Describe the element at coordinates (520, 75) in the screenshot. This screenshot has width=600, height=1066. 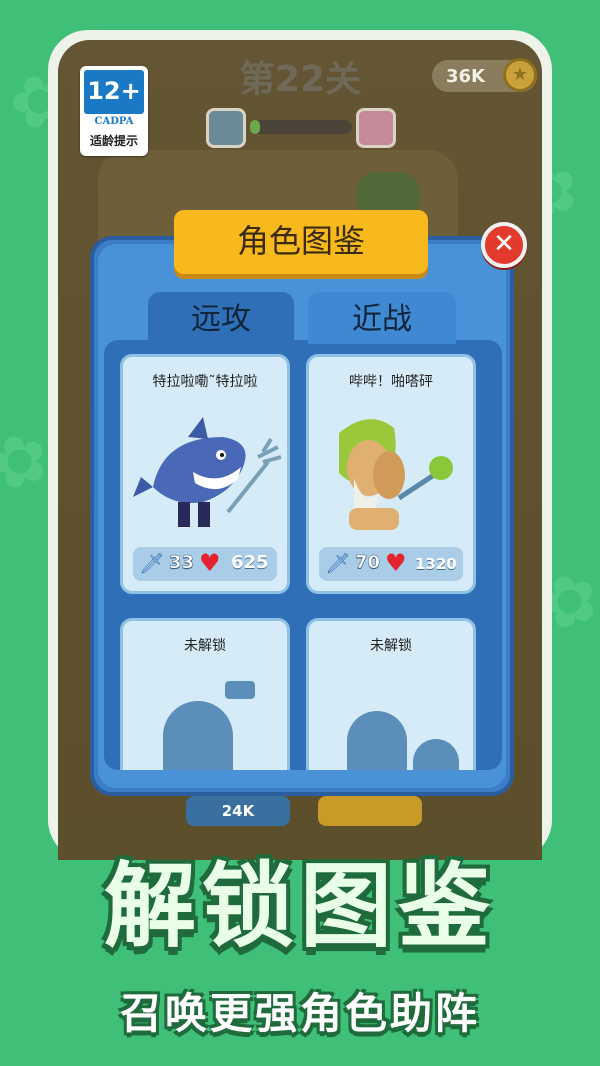
I see `coin-icon: ★` at that location.